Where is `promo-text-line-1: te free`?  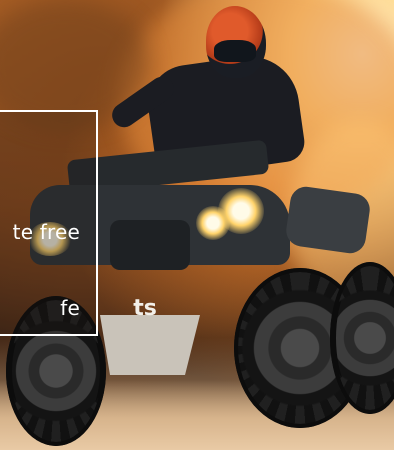 promo-text-line-1: te free is located at coordinates (46, 232).